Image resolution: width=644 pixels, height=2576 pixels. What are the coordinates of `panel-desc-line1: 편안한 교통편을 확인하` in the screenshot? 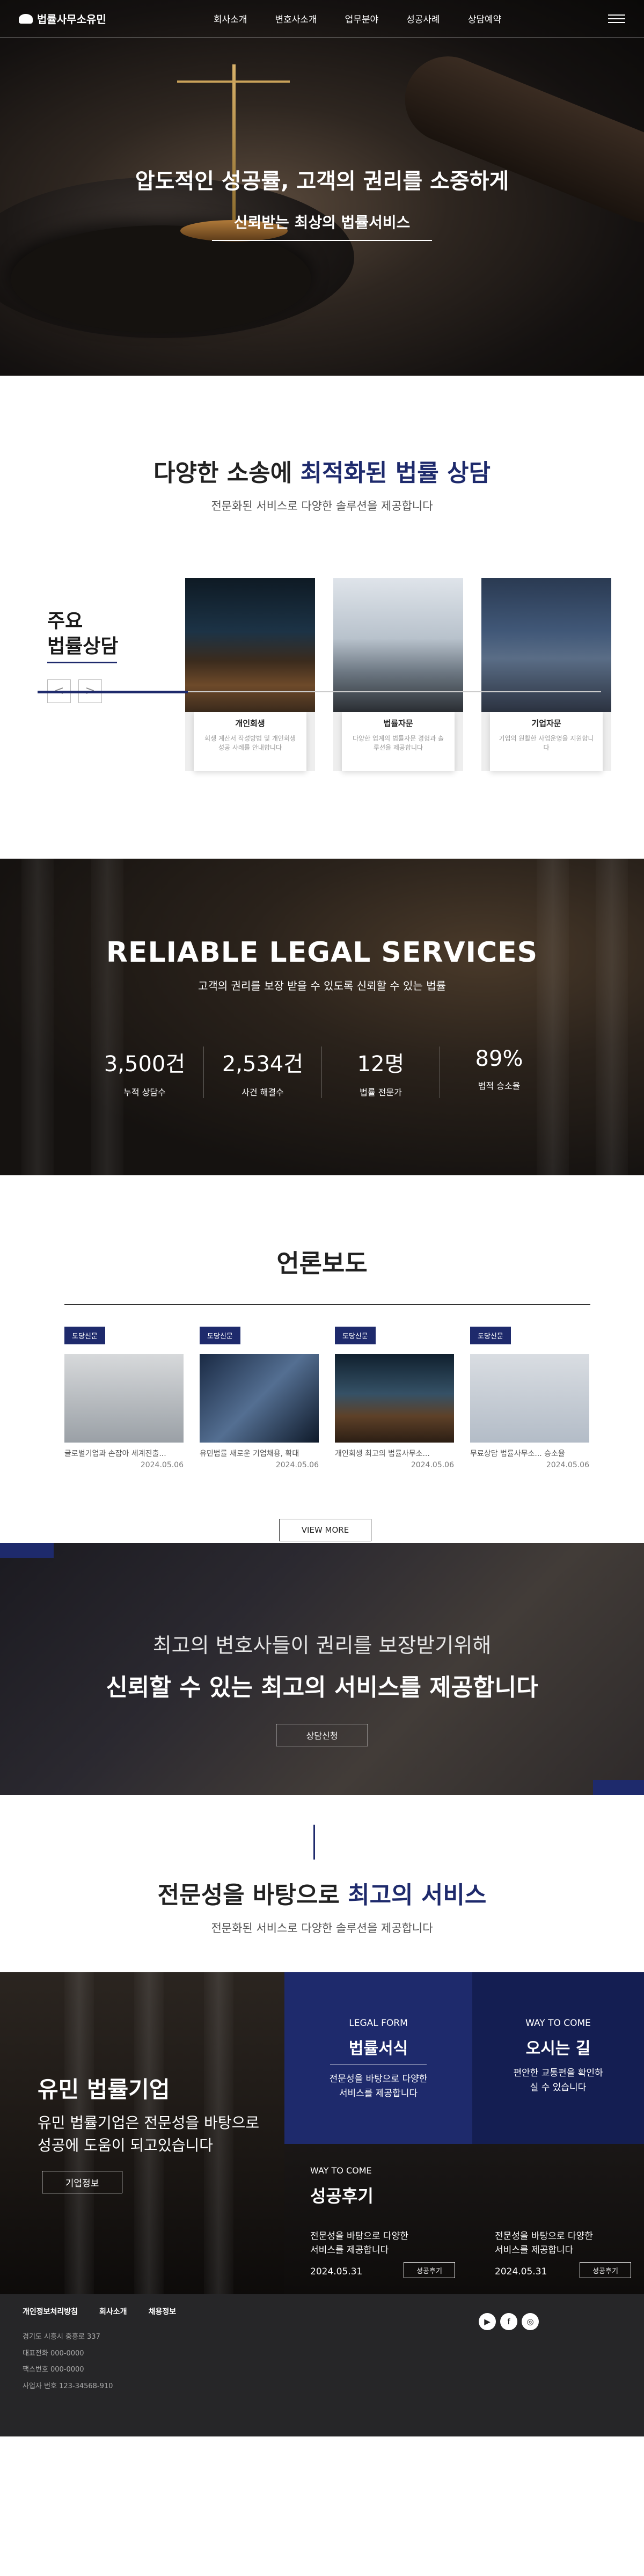 It's located at (558, 2073).